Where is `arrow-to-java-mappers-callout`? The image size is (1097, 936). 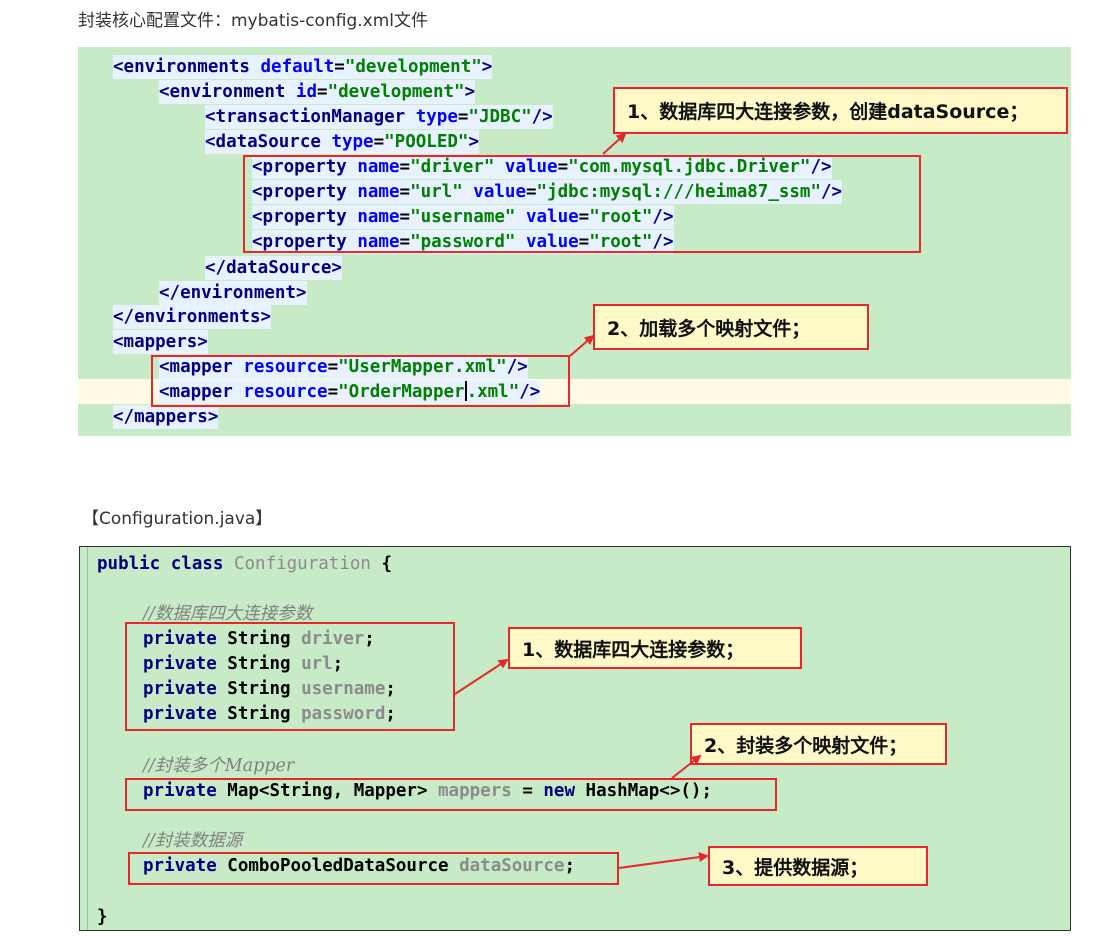
arrow-to-java-mappers-callout is located at coordinates (686, 766).